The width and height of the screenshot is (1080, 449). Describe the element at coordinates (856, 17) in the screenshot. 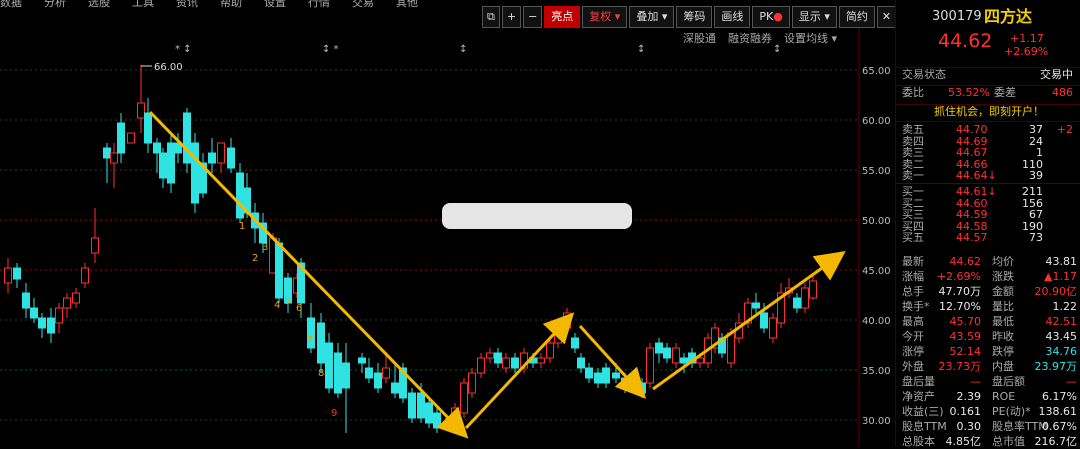

I see `simple-button: 简约` at that location.